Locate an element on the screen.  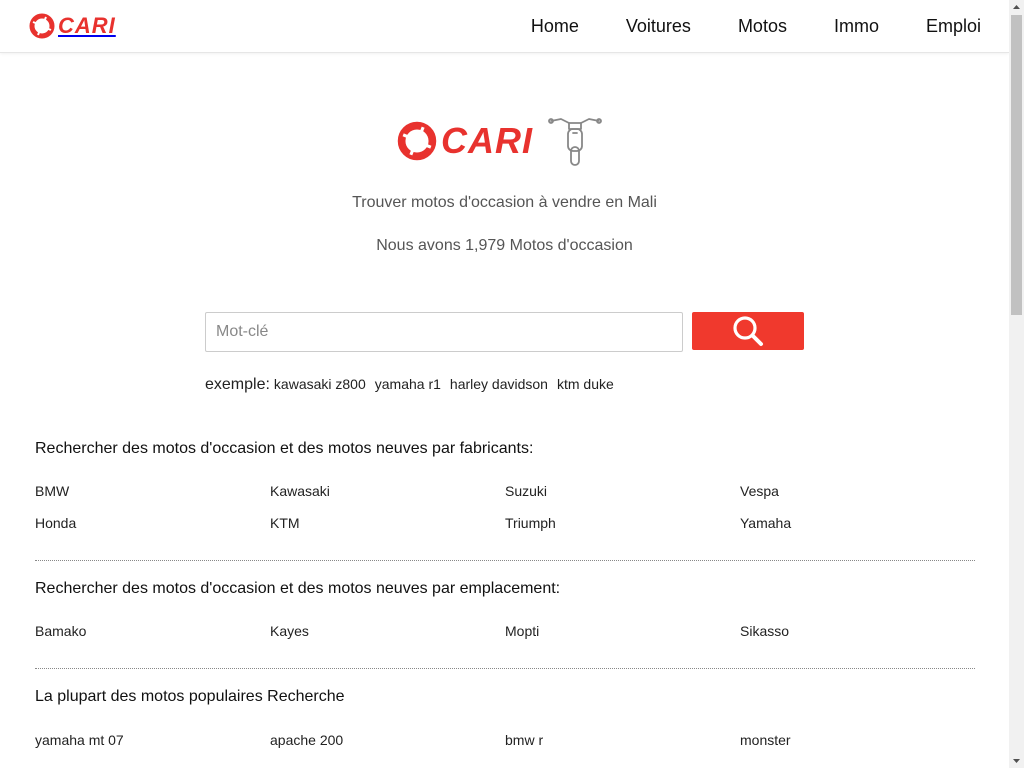
example-link: harley davidson is located at coordinates (499, 384).